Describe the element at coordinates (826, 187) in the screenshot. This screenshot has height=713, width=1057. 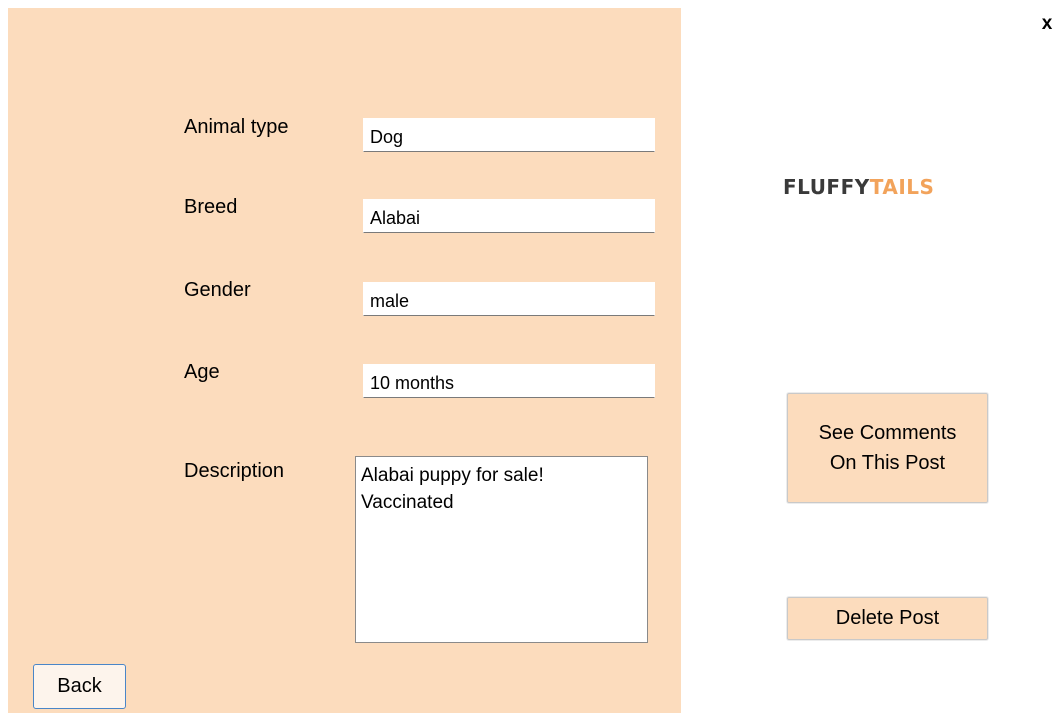
I see `logo-text-fluffy: FLUFFY` at that location.